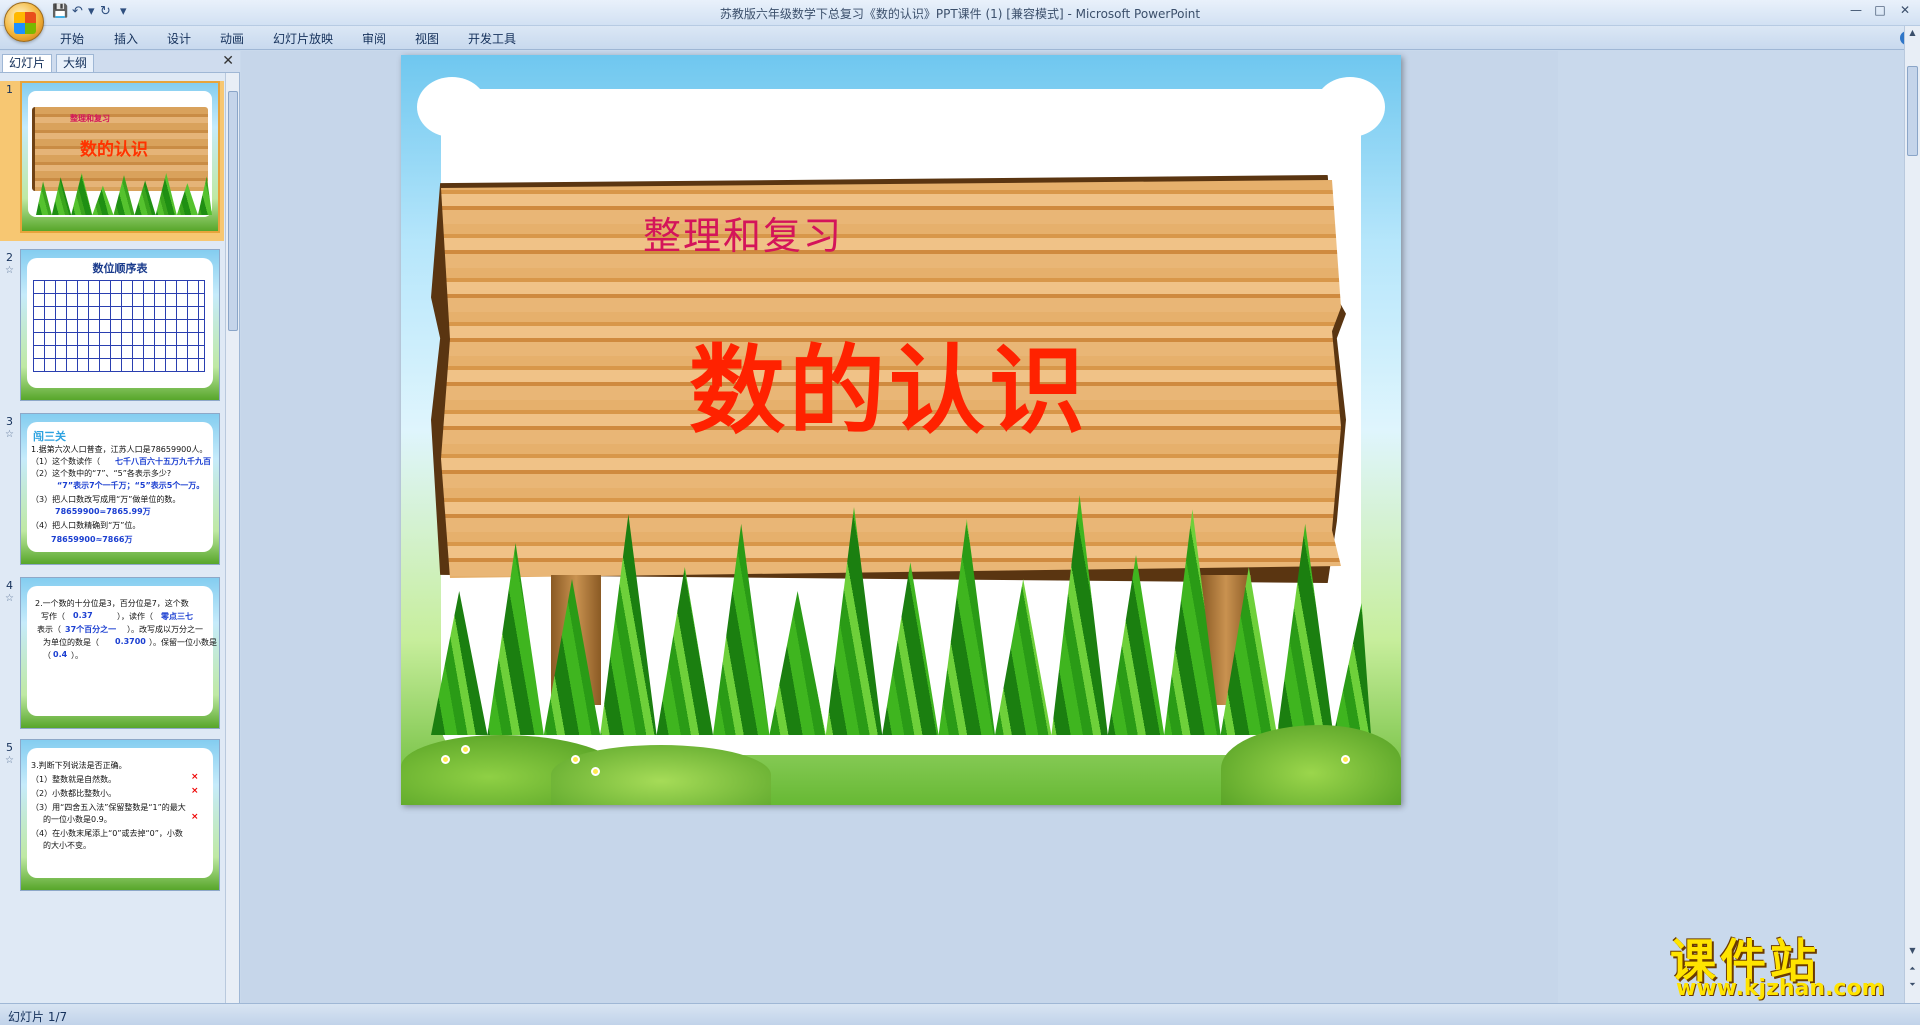 Image resolution: width=1920 pixels, height=1025 pixels. Describe the element at coordinates (1780, 988) in the screenshot. I see `watermark-url: www.kjzhan.com` at that location.